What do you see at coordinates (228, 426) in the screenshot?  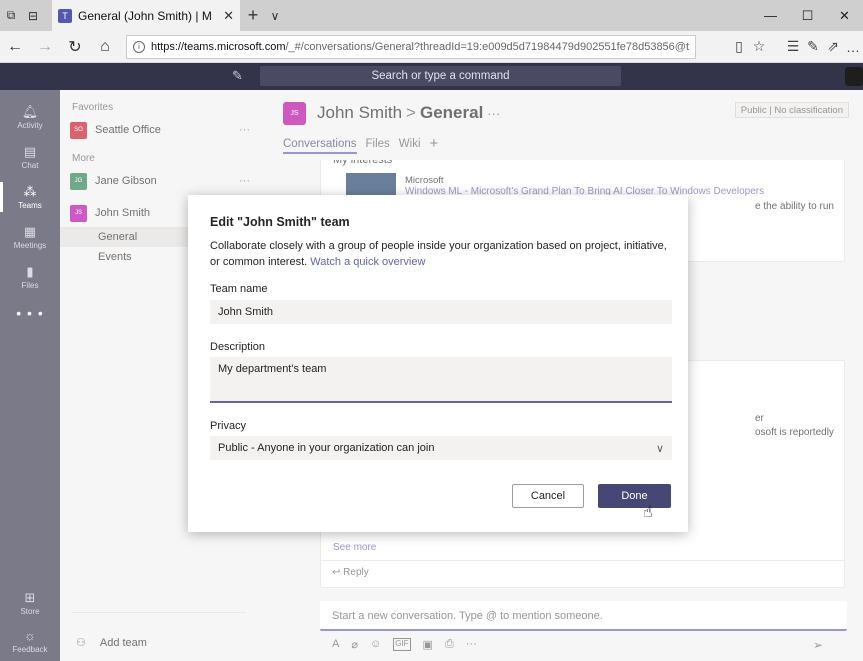 I see `privacy-label: Privacy` at bounding box center [228, 426].